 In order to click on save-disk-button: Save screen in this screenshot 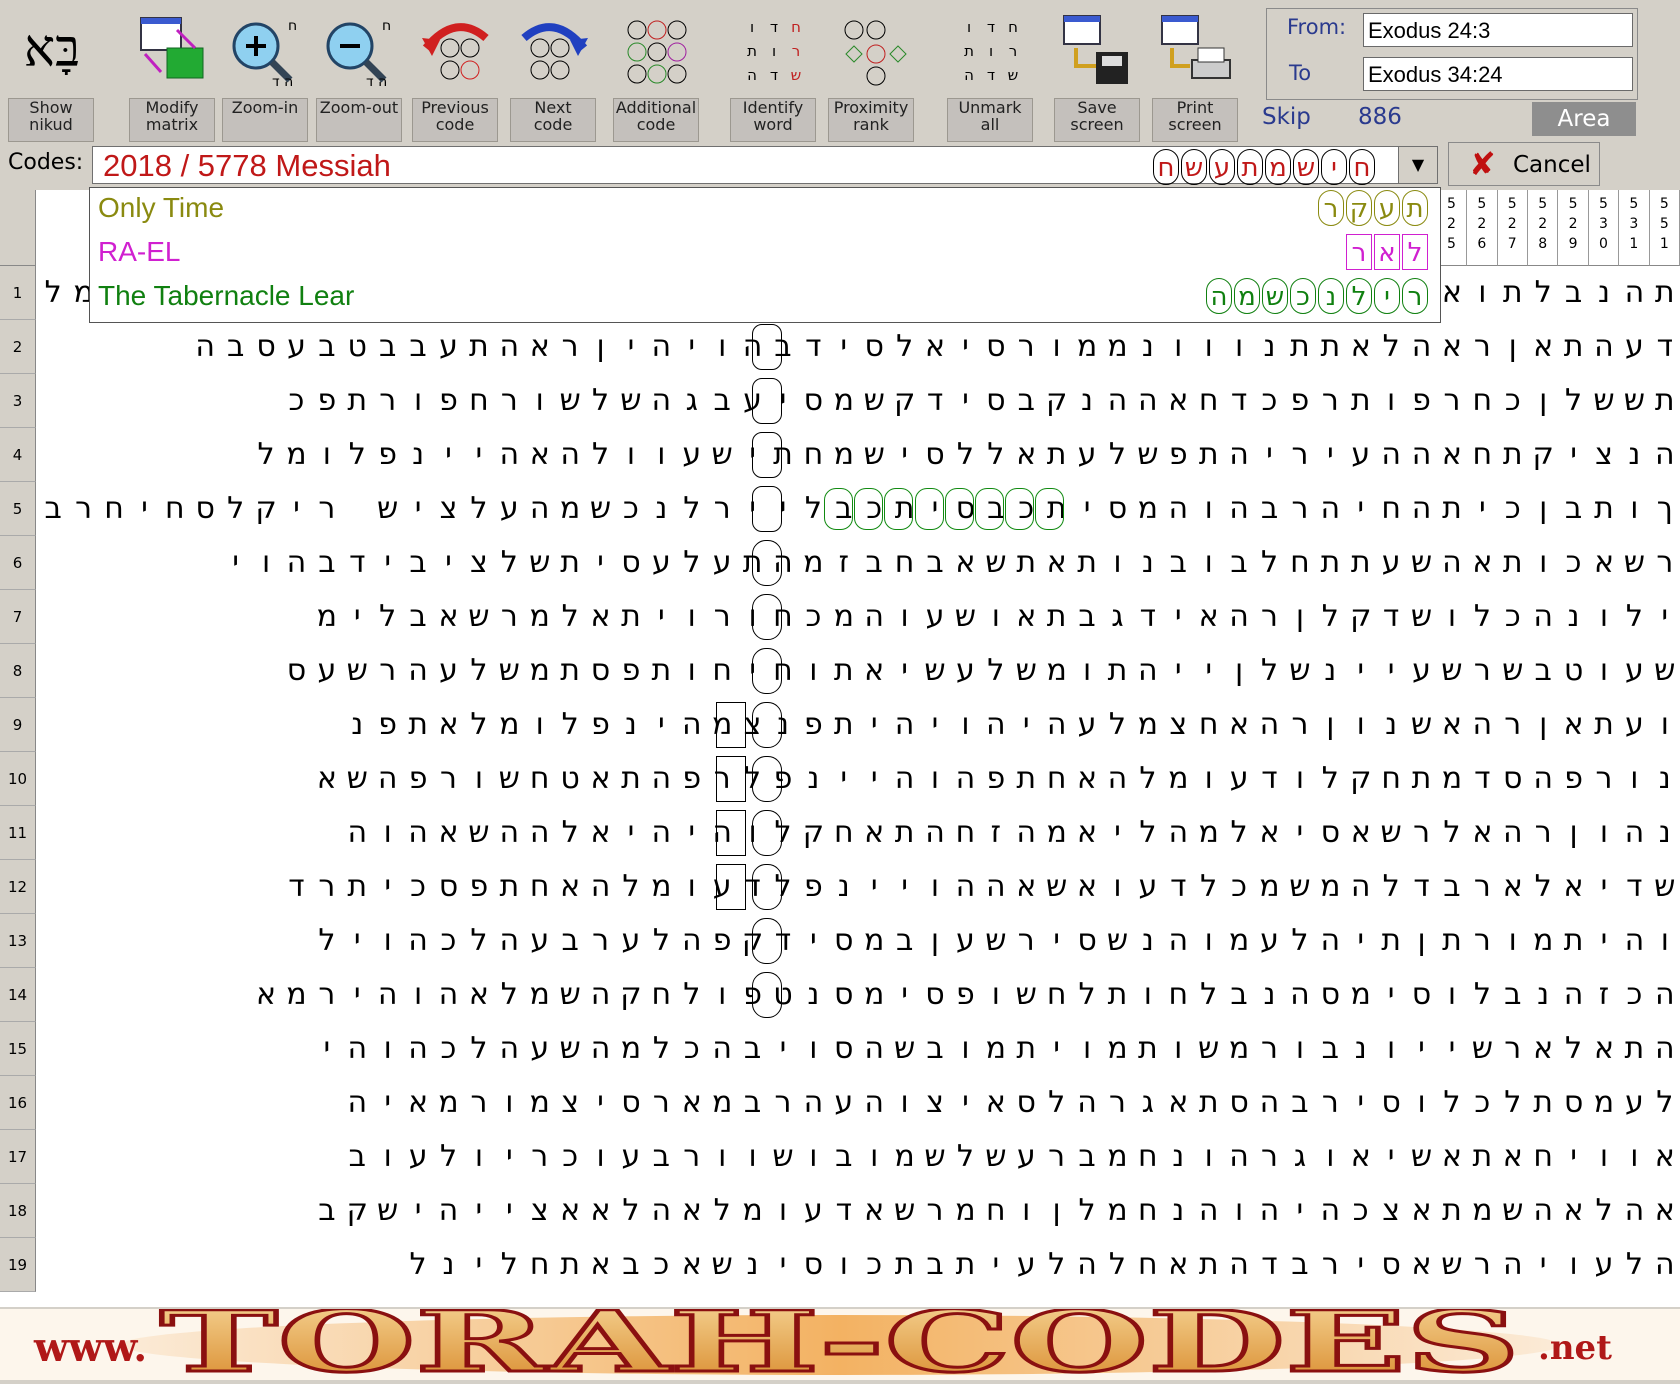, I will do `click(1097, 73)`.